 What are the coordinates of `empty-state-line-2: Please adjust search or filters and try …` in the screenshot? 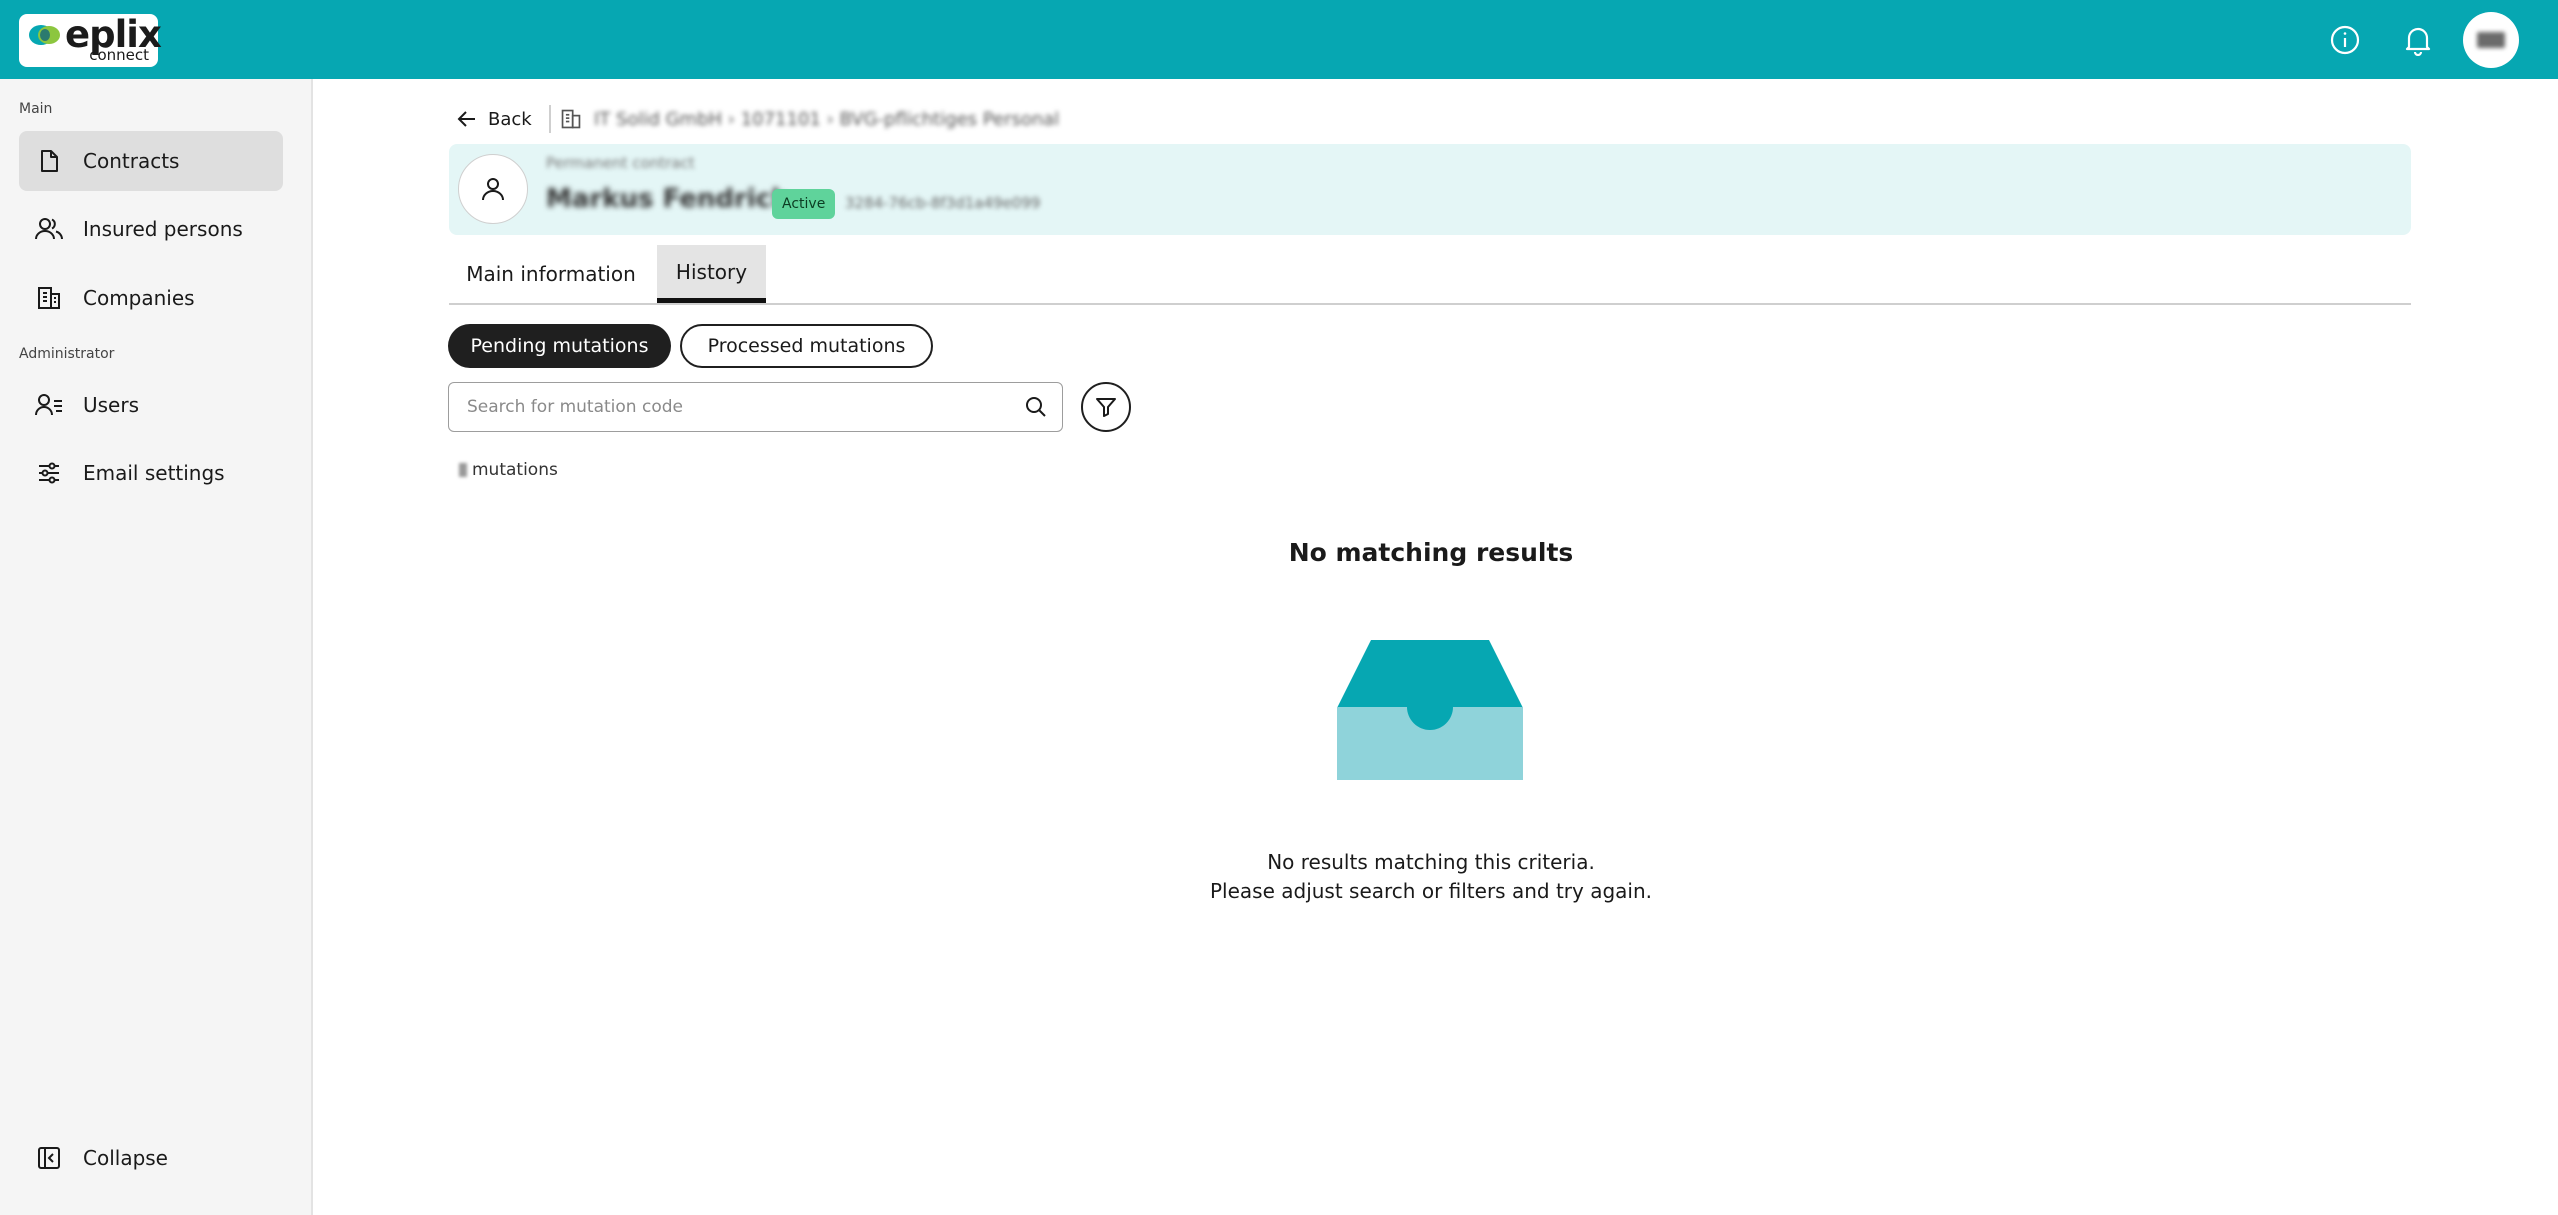 It's located at (1430, 891).